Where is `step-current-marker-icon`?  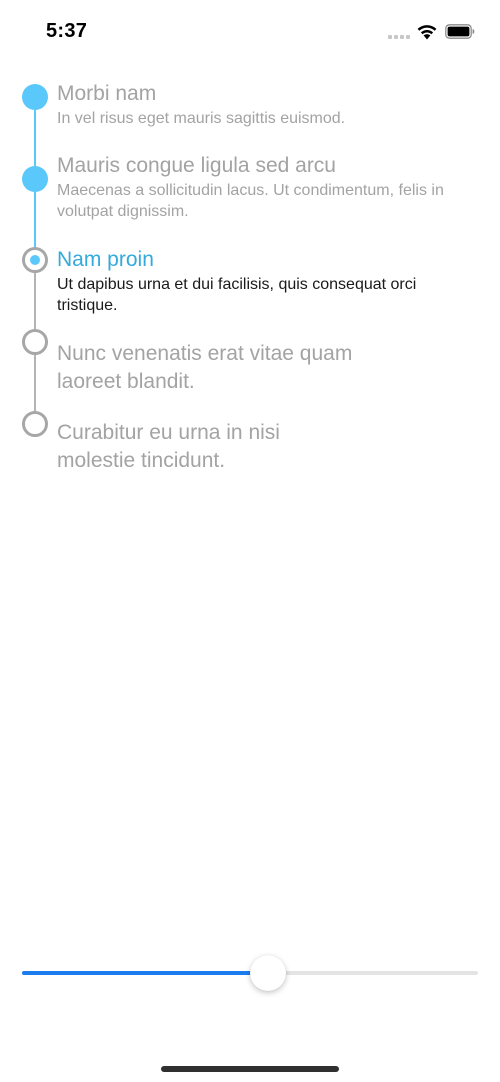 step-current-marker-icon is located at coordinates (35, 260).